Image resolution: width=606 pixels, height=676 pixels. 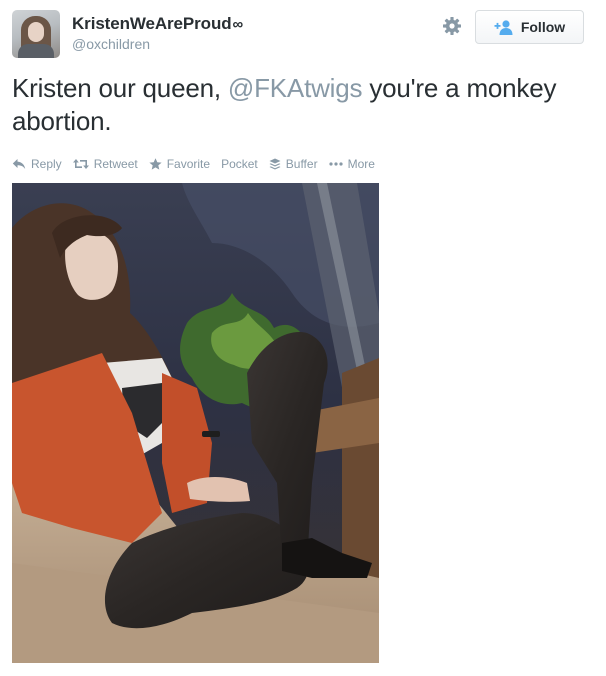 I want to click on ellipsis-icon, so click(x=335, y=164).